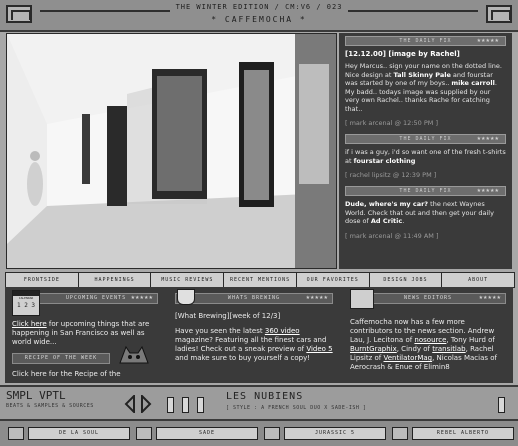 The width and height of the screenshot is (518, 446). I want to click on nav-music-reviews: MUSIC REVIEWS, so click(188, 280).